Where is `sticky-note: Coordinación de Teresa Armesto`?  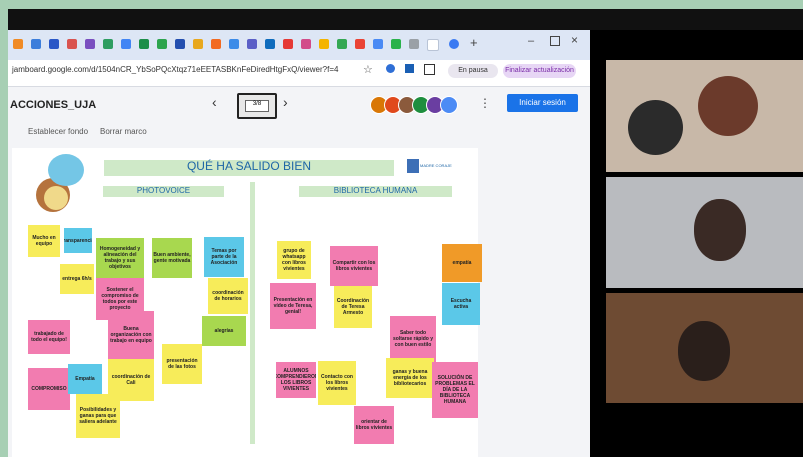
sticky-note: Coordinación de Teresa Armesto is located at coordinates (353, 307).